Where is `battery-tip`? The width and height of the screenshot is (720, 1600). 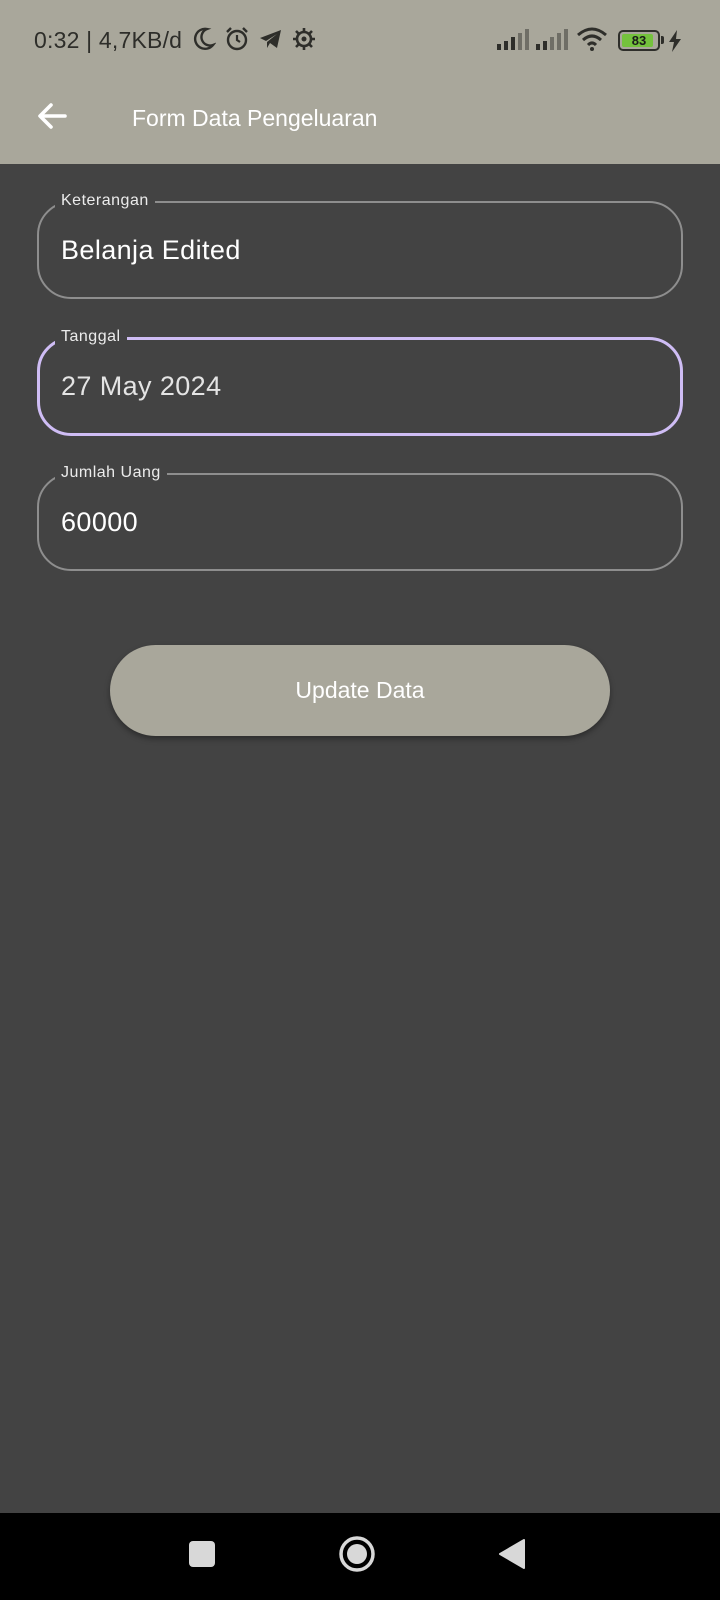 battery-tip is located at coordinates (662, 40).